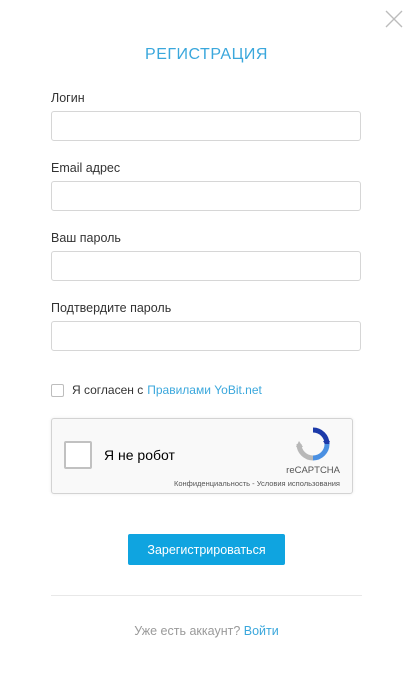  Describe the element at coordinates (206, 549) in the screenshot. I see `register-button: Зарегистрироваться` at that location.